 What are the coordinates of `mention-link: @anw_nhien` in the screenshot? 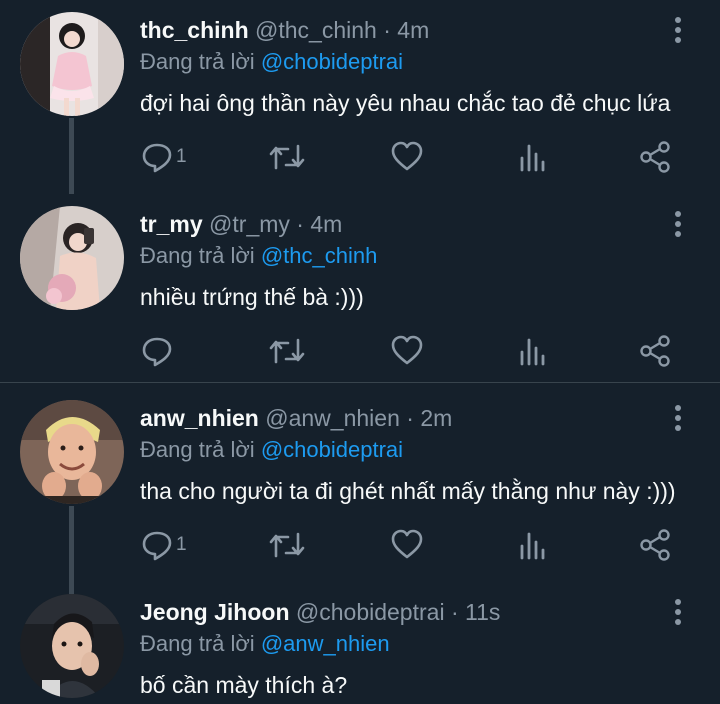 It's located at (325, 643).